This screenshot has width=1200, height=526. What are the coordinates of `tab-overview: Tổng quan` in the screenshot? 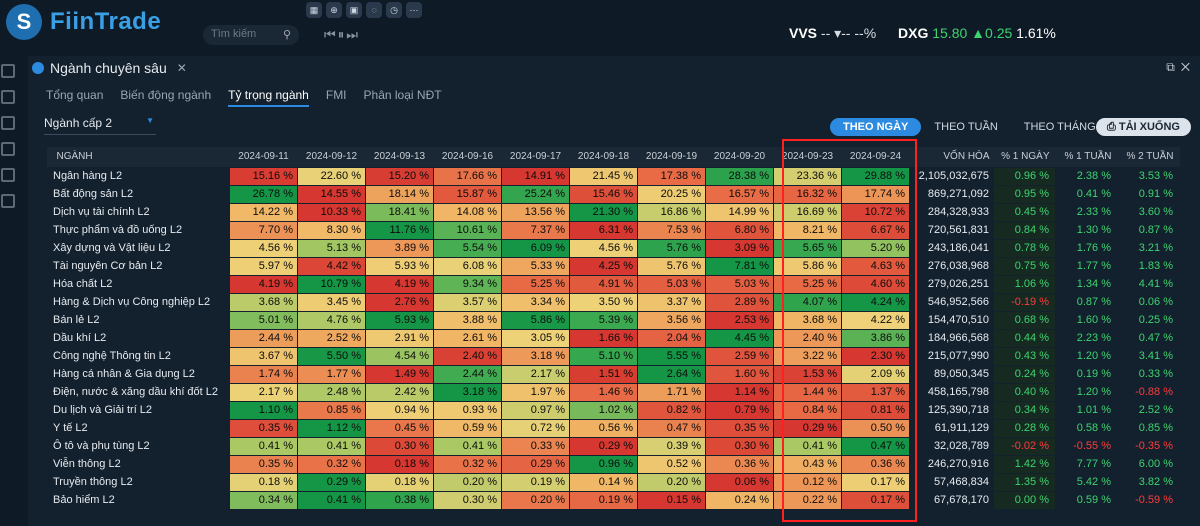 It's located at (74, 97).